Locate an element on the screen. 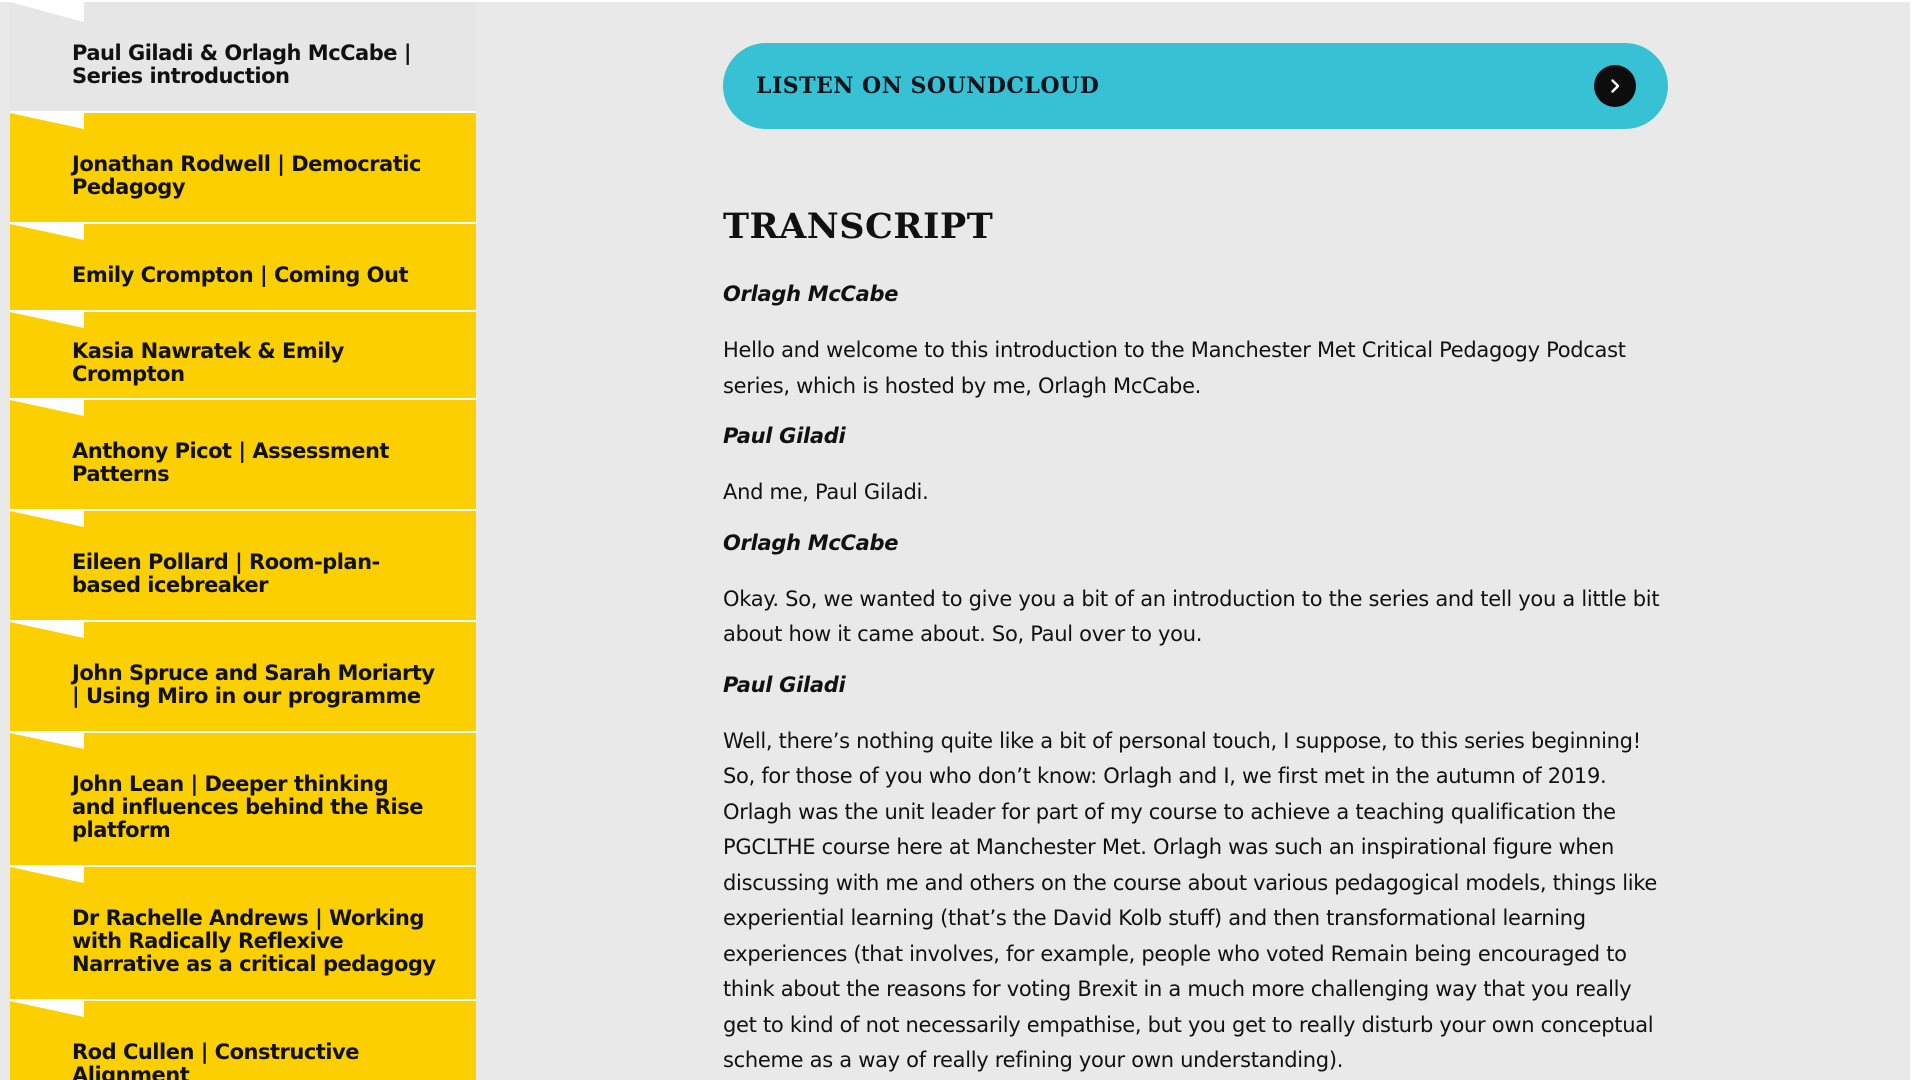 This screenshot has width=1920, height=1080. transcript-paragraph: And me, Paul Giladi. is located at coordinates (826, 492).